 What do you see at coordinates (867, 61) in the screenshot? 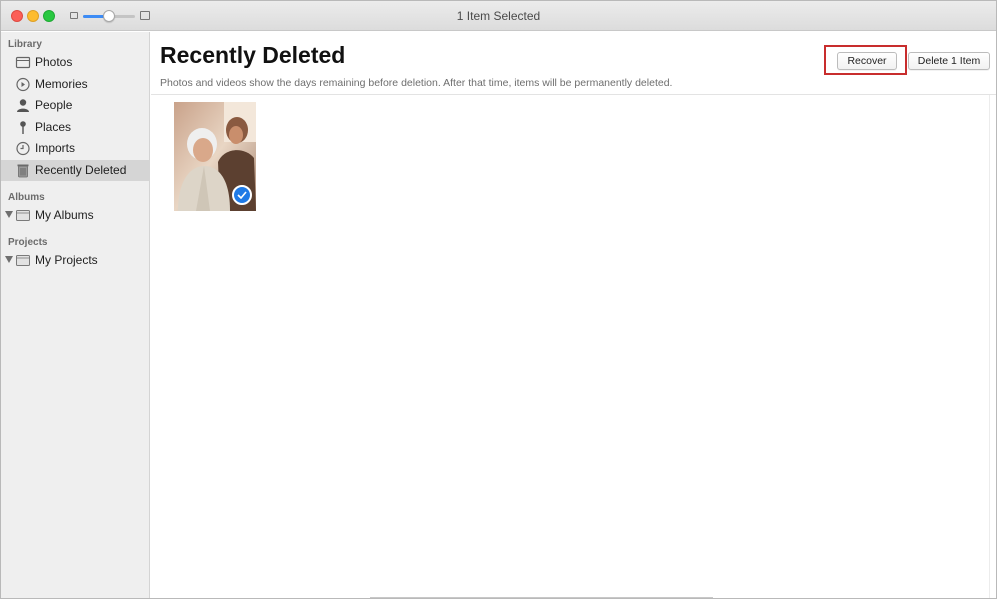
I see `recover-button: Recover` at bounding box center [867, 61].